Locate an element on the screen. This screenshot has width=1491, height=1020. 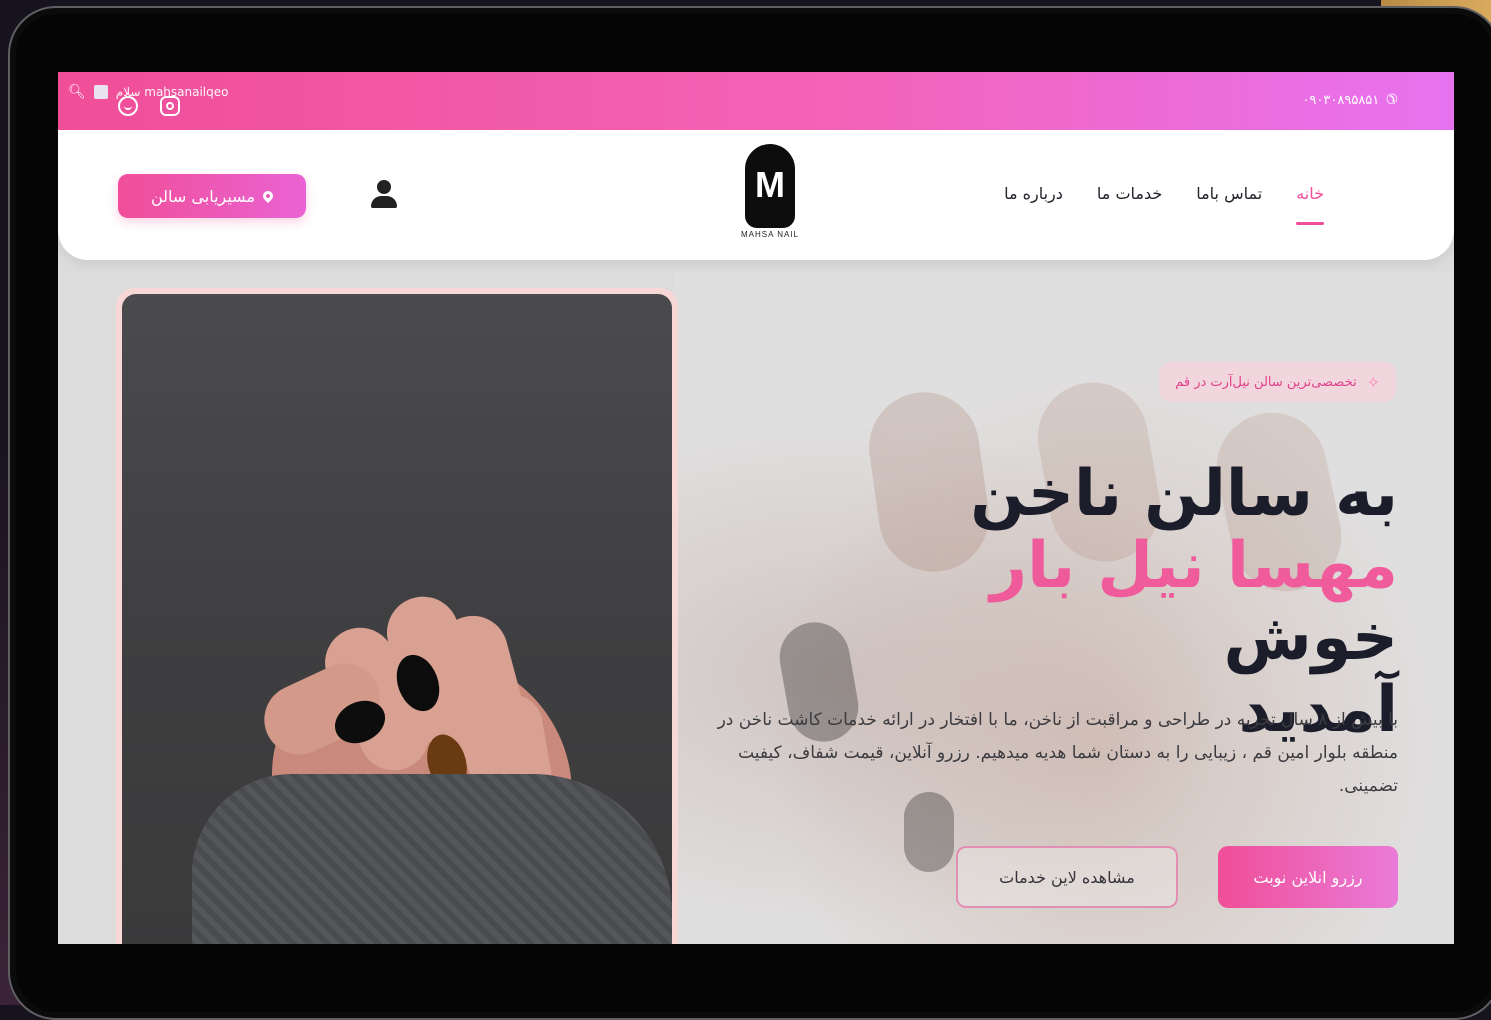
social-links is located at coordinates (149, 106).